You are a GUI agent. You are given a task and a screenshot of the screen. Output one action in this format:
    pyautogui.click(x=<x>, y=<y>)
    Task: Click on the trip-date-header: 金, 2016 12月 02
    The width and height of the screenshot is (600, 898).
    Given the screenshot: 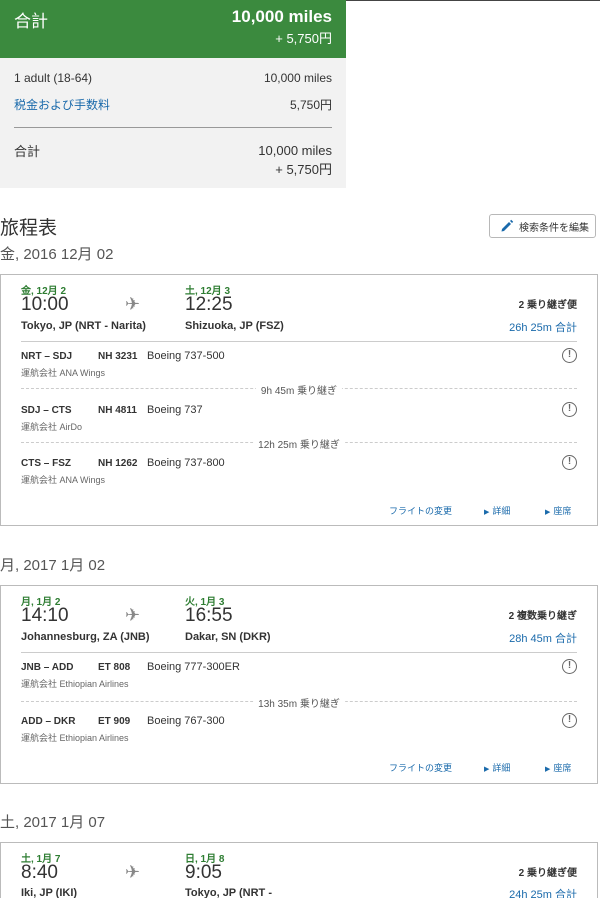 What is the action you would take?
    pyautogui.click(x=57, y=254)
    